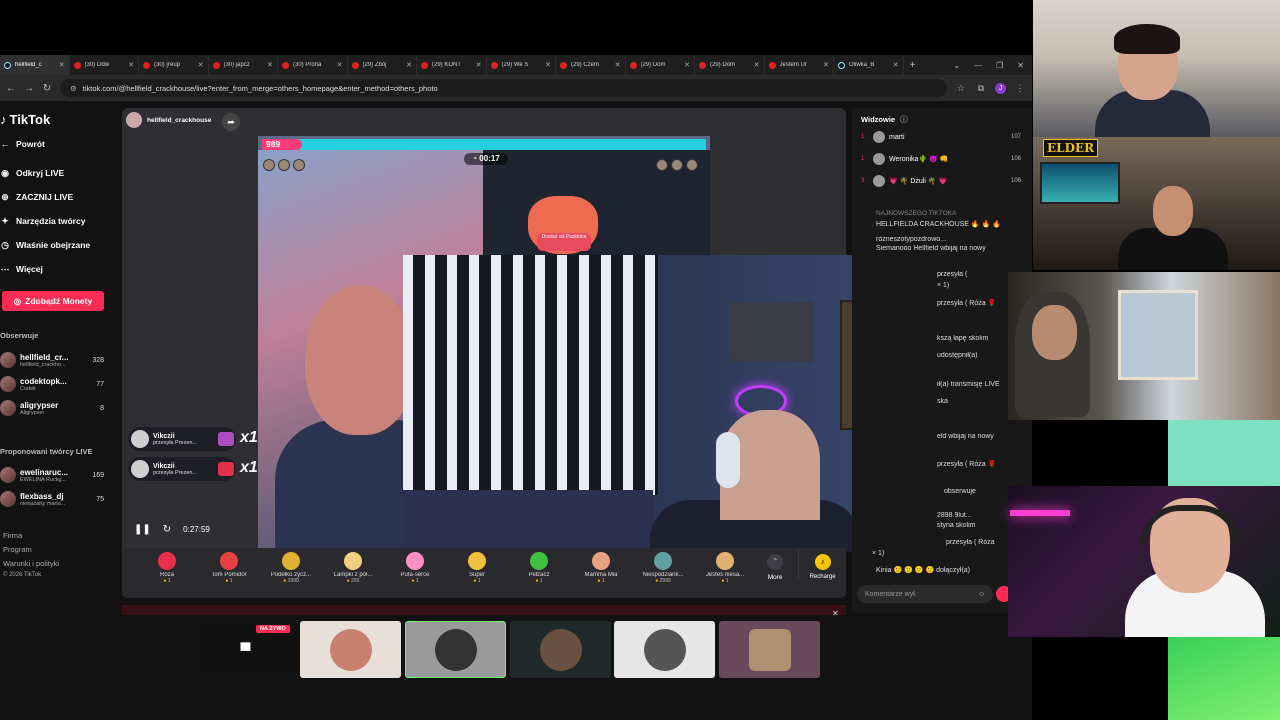 Image resolution: width=1280 pixels, height=720 pixels. Describe the element at coordinates (904, 119) in the screenshot. I see `info-icon: ⓘ` at that location.